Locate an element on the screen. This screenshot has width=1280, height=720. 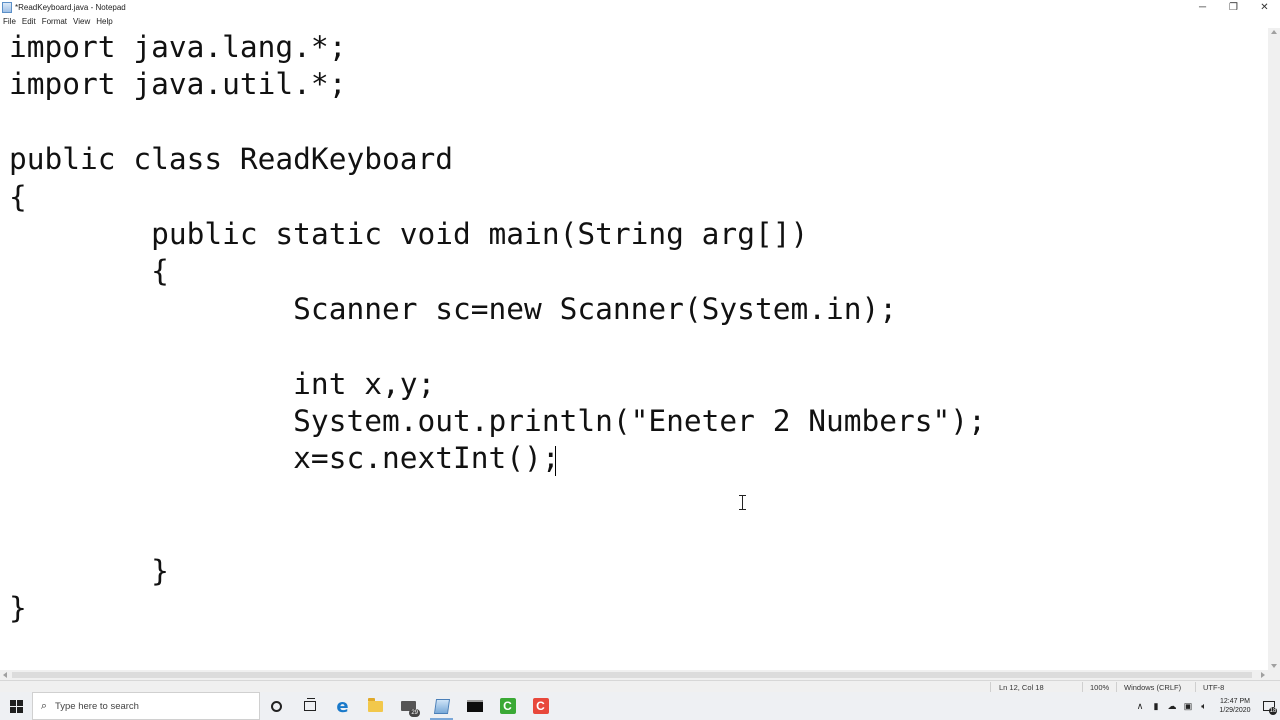
start-button is located at coordinates (16, 706).